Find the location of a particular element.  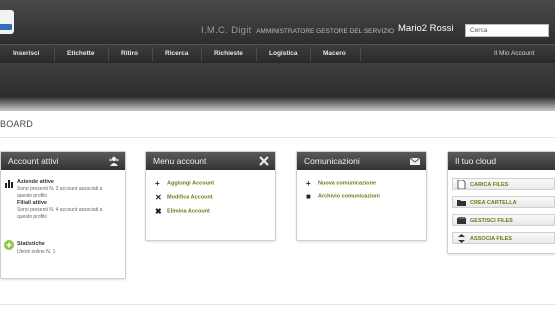

menu-item-label: Modifica Account is located at coordinates (190, 197).